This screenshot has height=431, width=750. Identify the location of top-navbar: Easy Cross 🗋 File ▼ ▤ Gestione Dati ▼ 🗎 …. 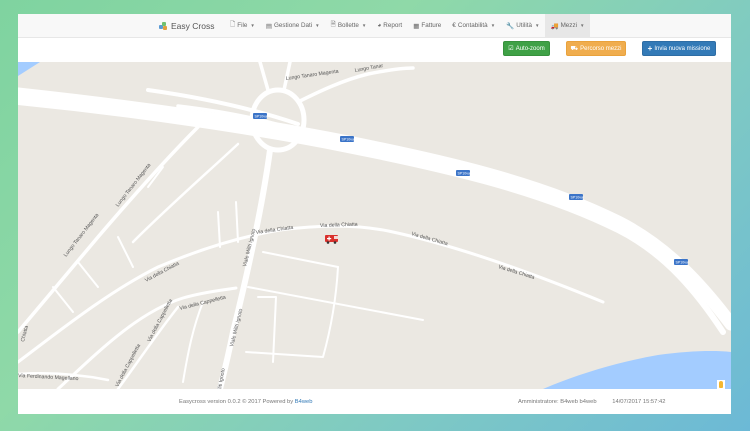
(374, 26).